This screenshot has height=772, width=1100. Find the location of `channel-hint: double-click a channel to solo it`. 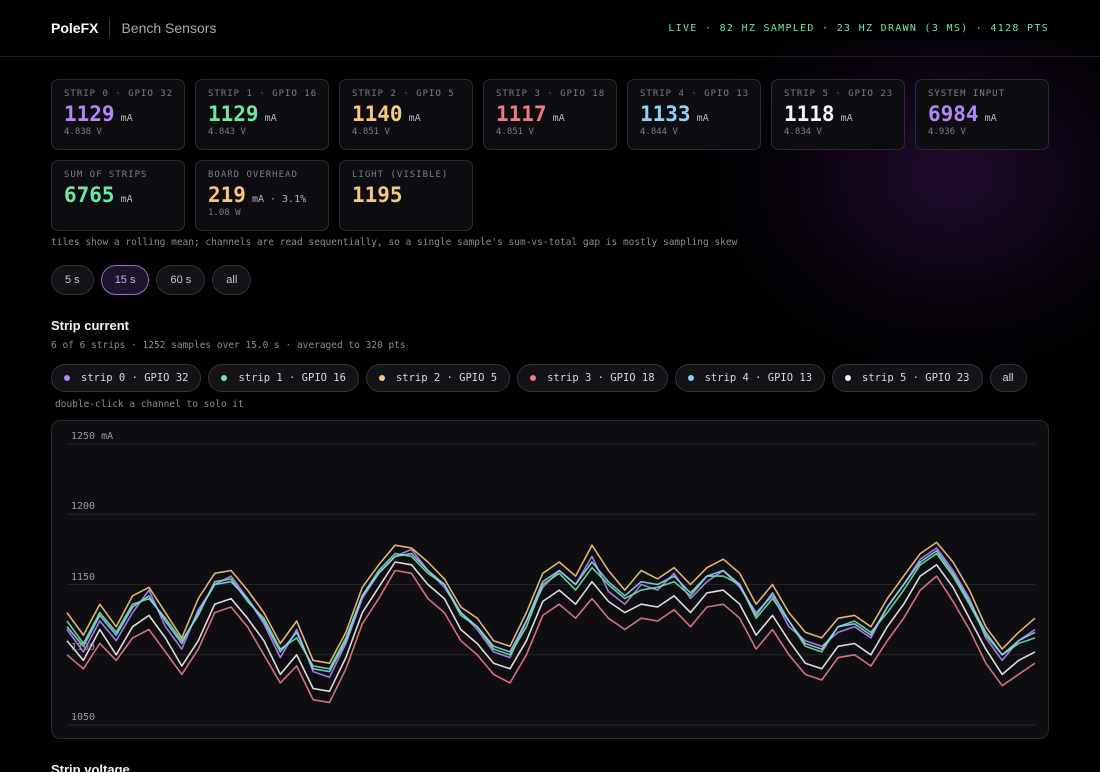

channel-hint: double-click a channel to solo it is located at coordinates (149, 404).